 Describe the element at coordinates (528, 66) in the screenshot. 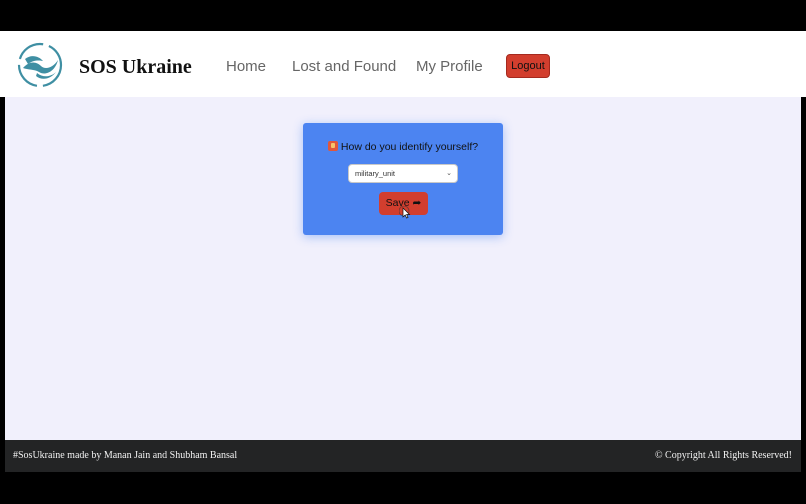

I see `logout-button: Logout` at that location.